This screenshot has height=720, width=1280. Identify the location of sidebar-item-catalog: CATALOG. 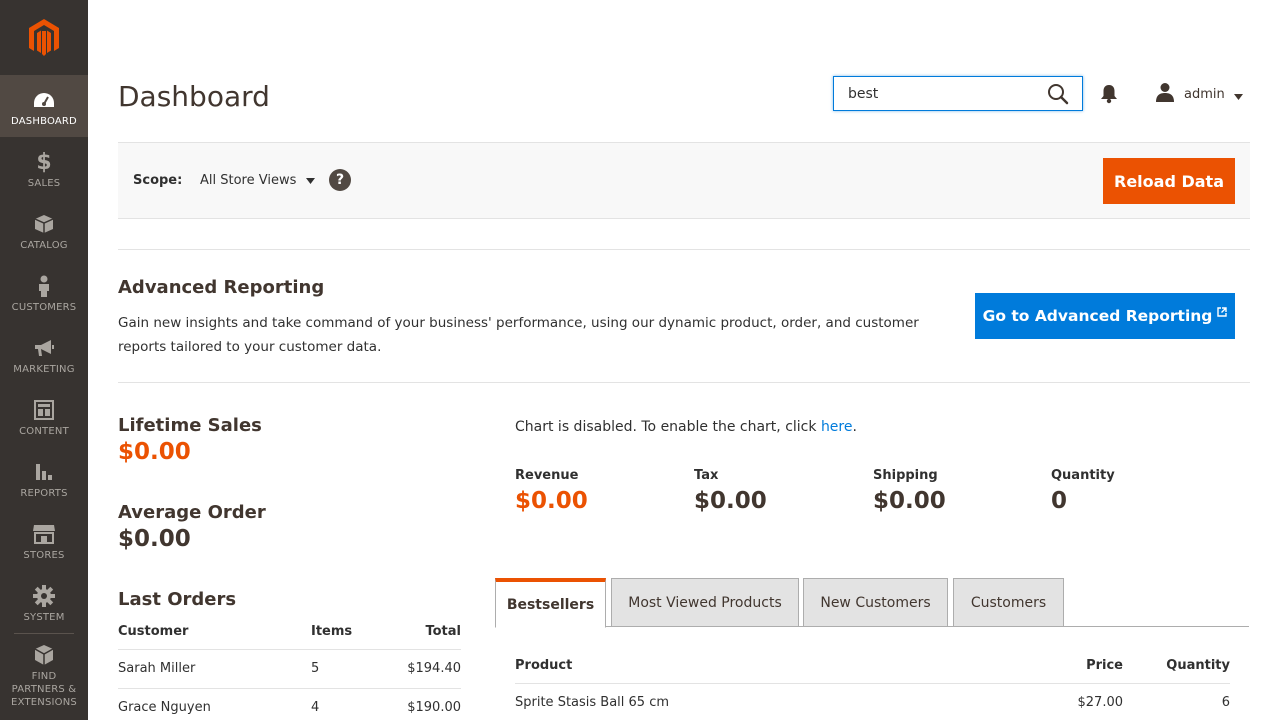
(44, 230).